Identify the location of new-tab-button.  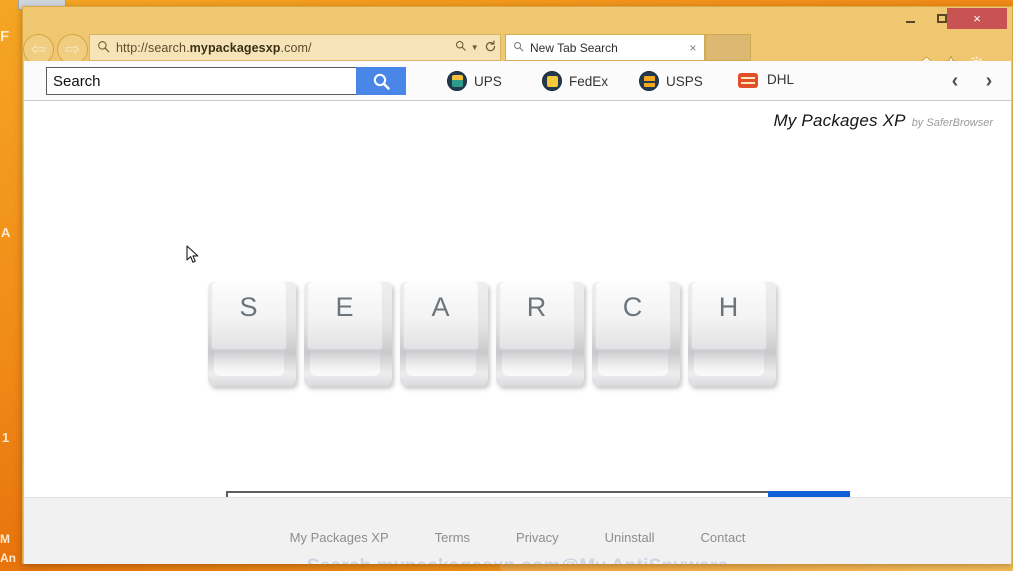
(728, 47).